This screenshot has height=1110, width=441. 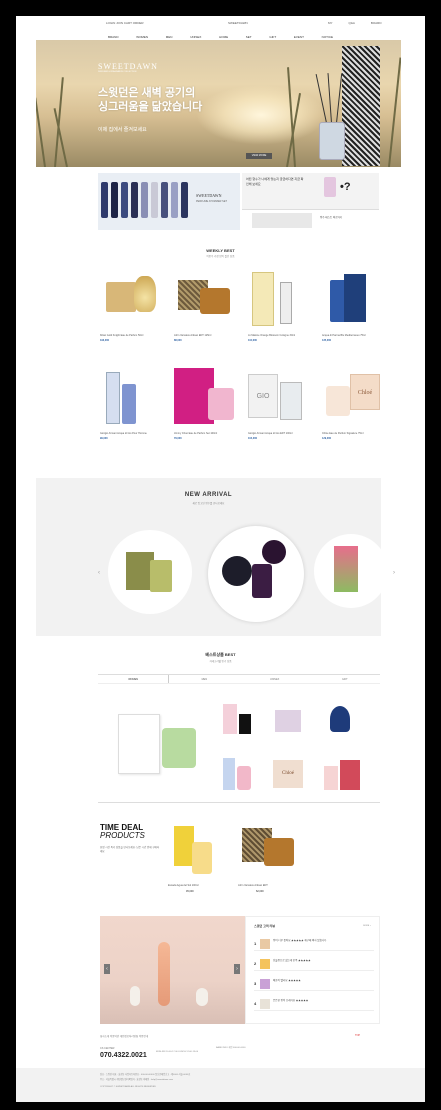 I want to click on tab-unisex: UNISEX, so click(x=275, y=679).